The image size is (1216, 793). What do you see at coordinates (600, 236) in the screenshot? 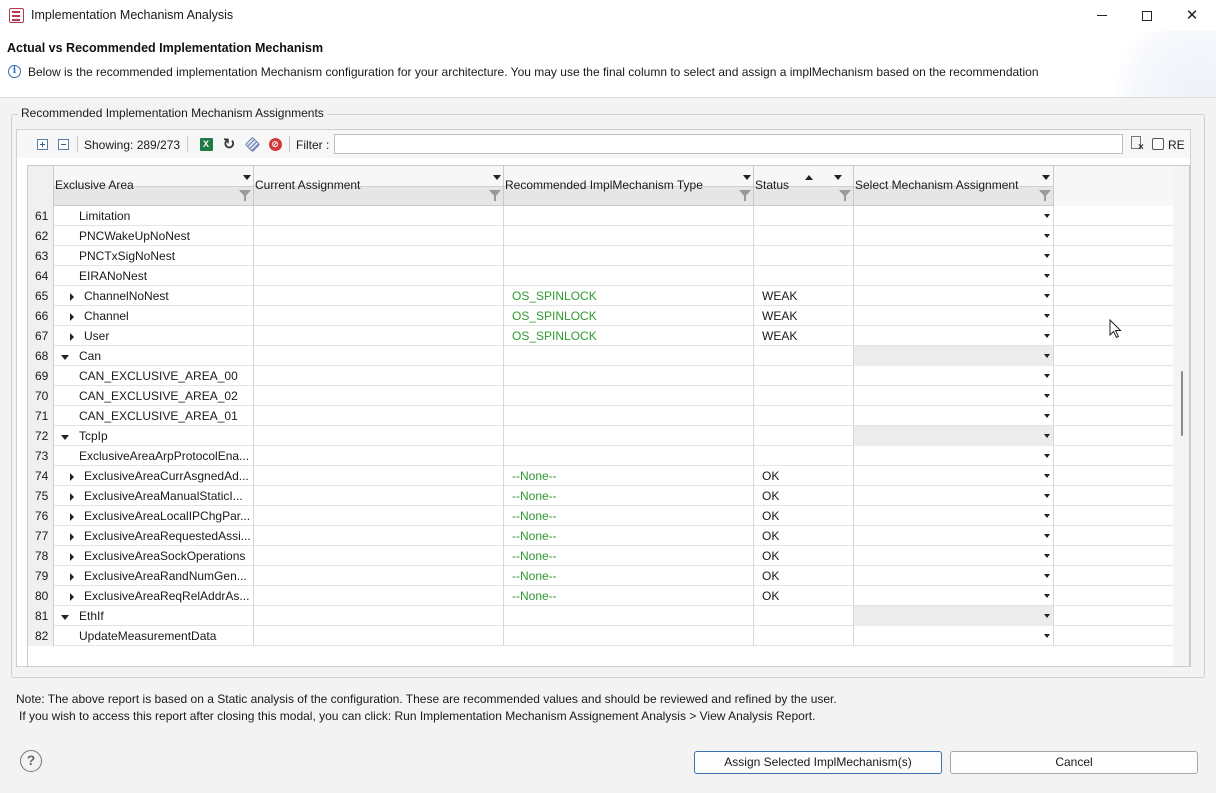
I see `table-row: 62 PNCWakeUpNoNest` at bounding box center [600, 236].